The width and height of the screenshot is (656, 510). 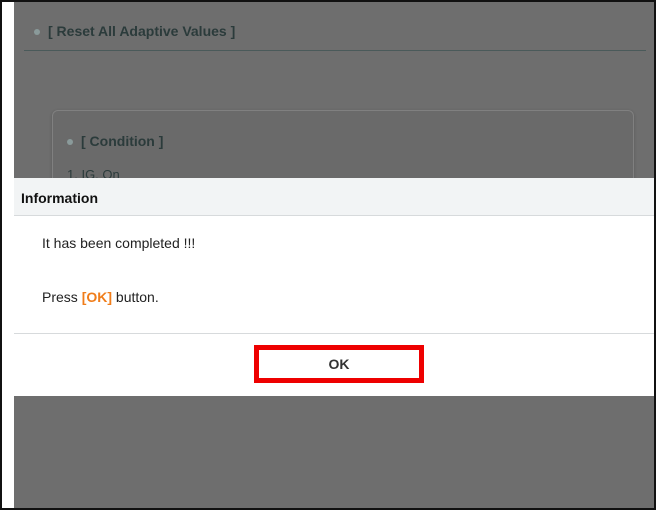 What do you see at coordinates (119, 243) in the screenshot?
I see `completion-message: It has been completed !!!` at bounding box center [119, 243].